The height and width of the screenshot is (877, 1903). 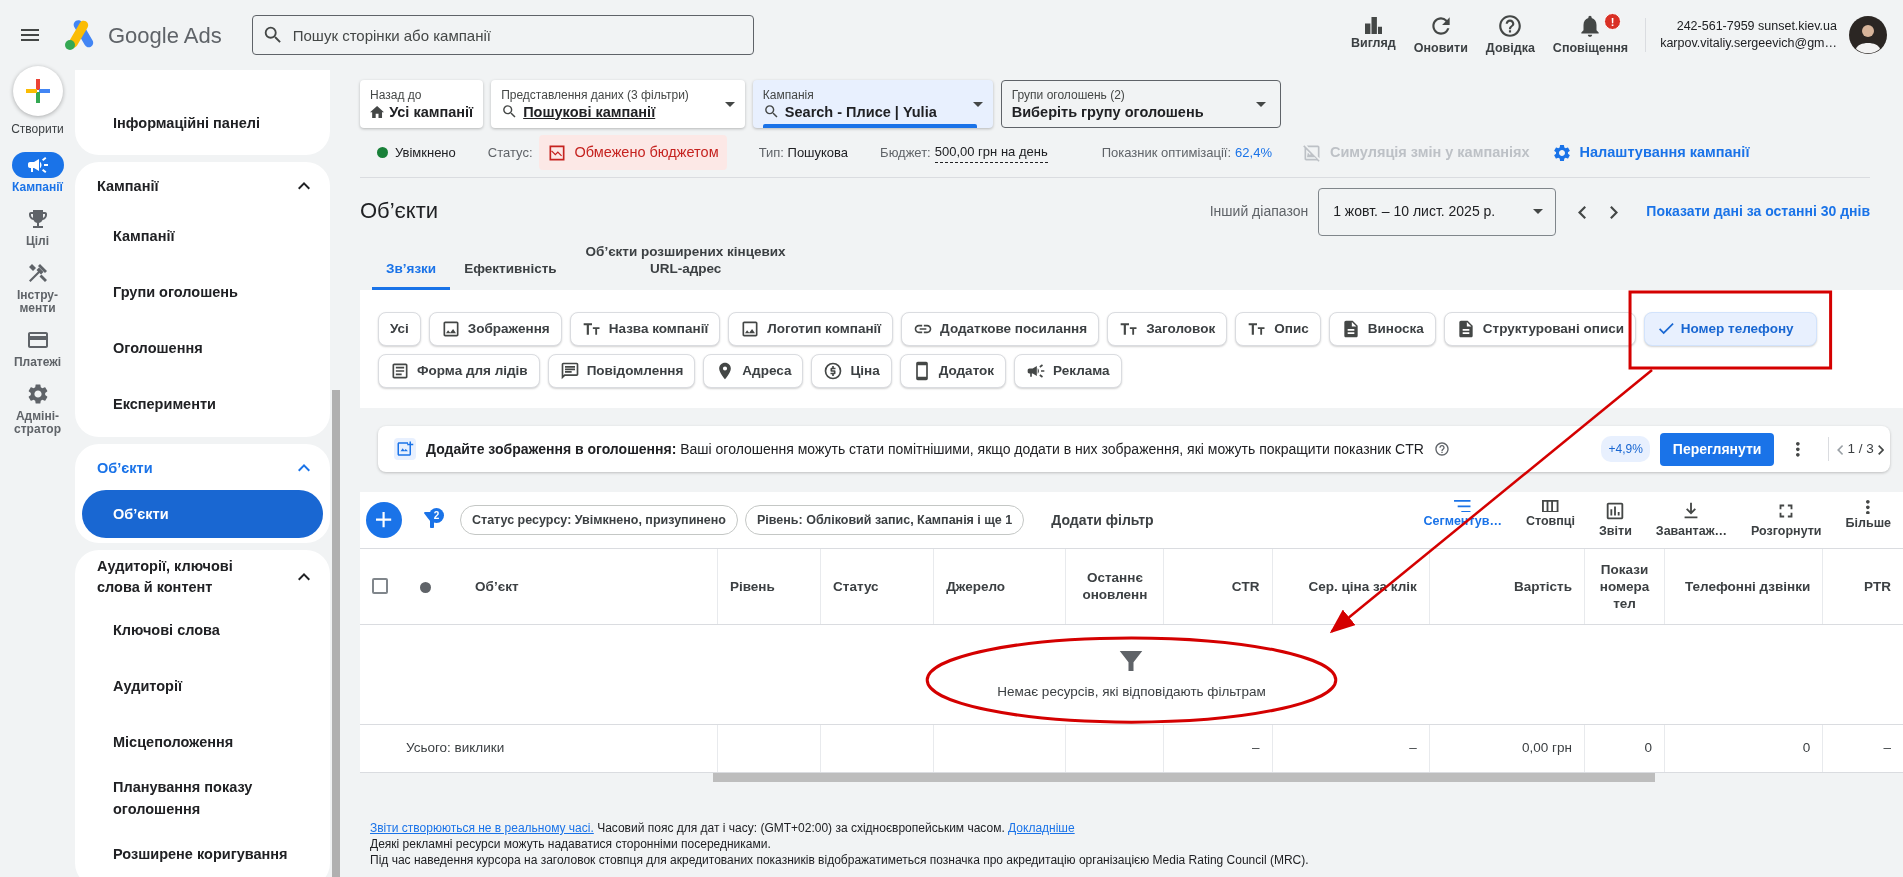 What do you see at coordinates (803, 152) in the screenshot?
I see `type-text: Тип: Пошукова` at bounding box center [803, 152].